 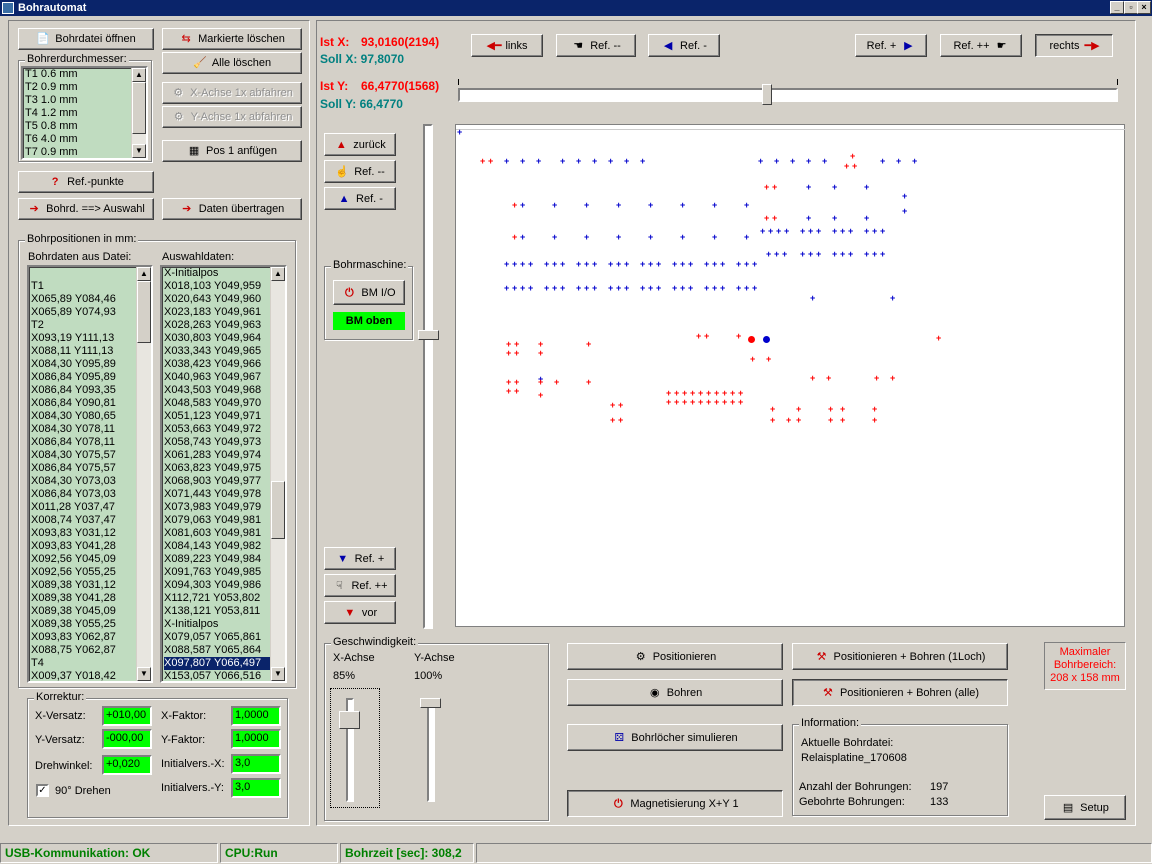 What do you see at coordinates (232, 39) in the screenshot?
I see `clear-marked-button: ⇆ Markierte löschen` at bounding box center [232, 39].